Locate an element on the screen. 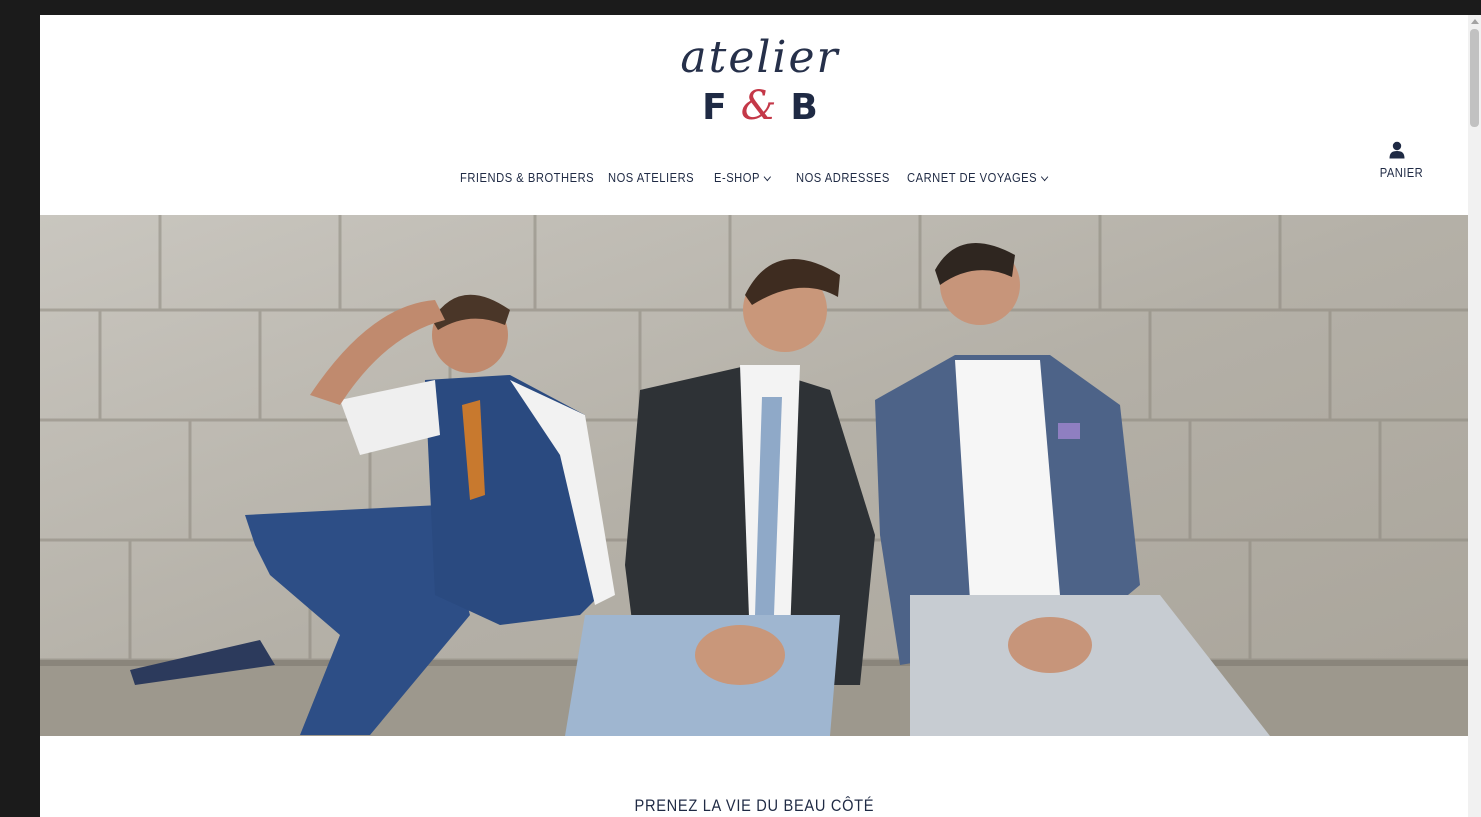 This screenshot has width=1481, height=817. nav-nos-ateliers: NOS ATELIERS is located at coordinates (653, 178).